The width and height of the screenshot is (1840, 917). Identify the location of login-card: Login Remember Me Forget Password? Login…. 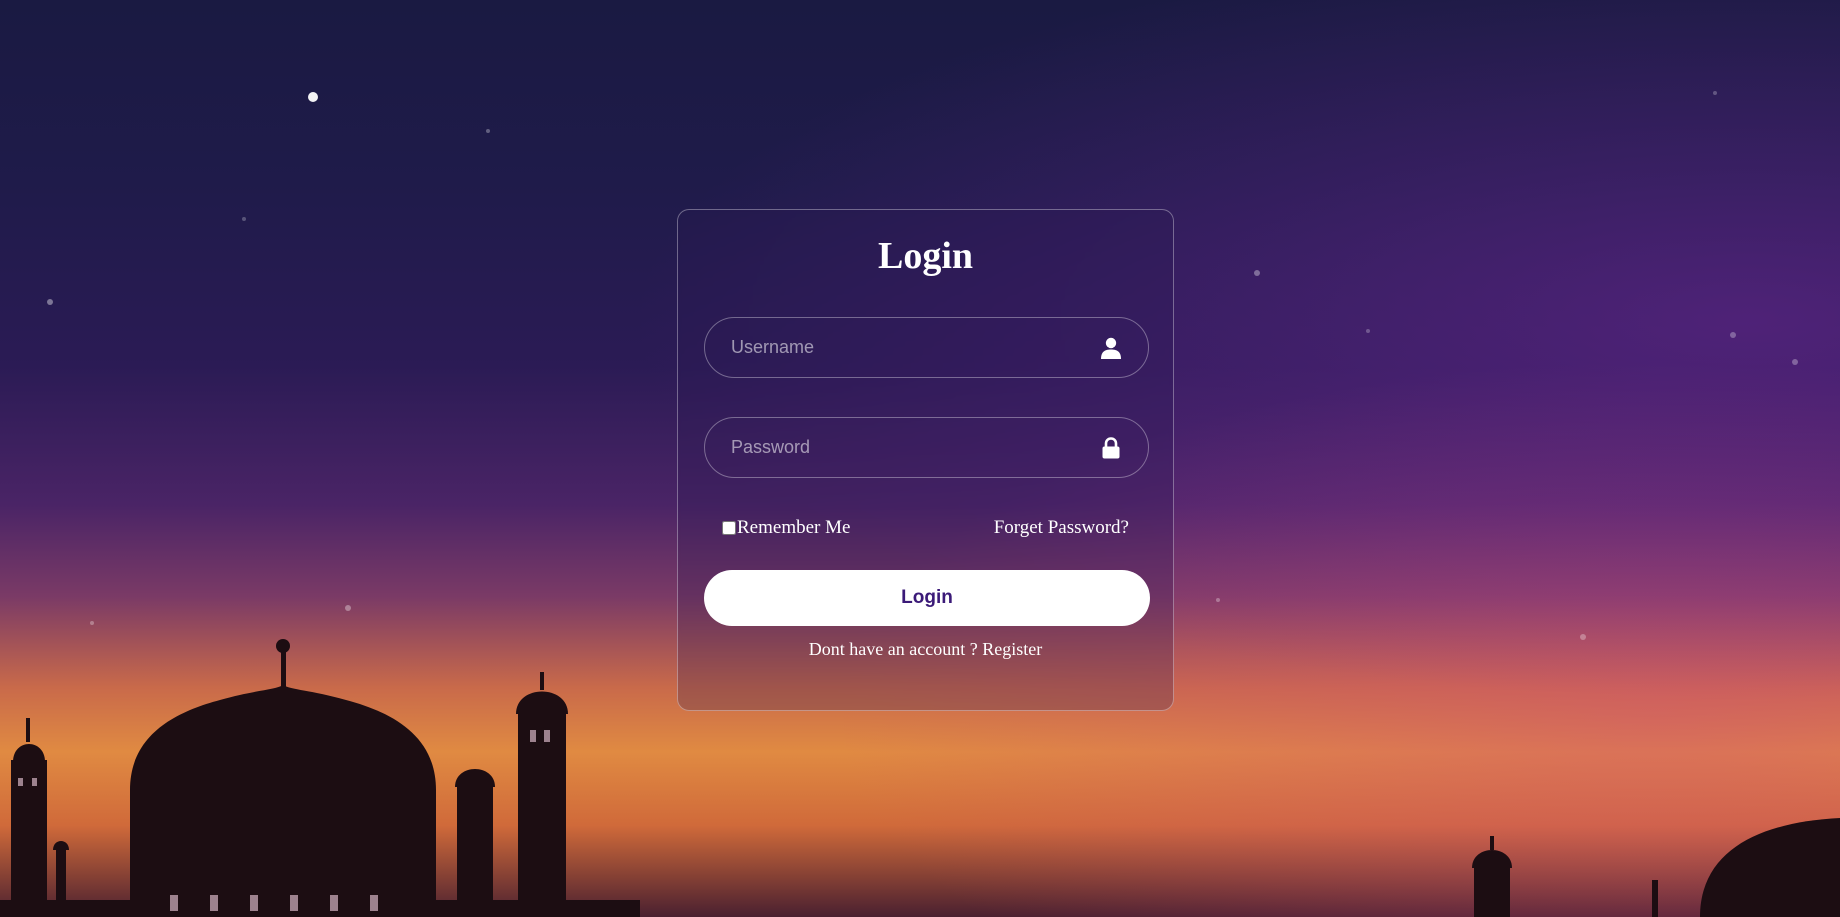
(925, 460).